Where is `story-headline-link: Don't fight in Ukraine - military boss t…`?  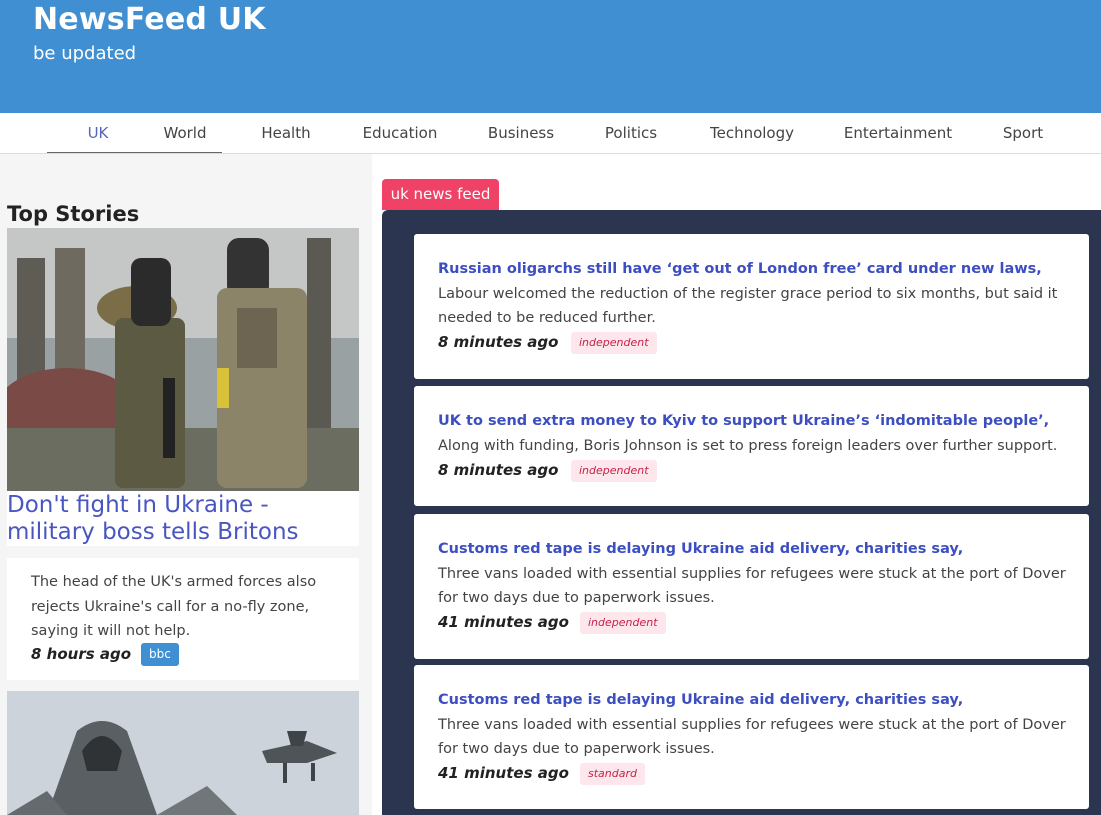 story-headline-link: Don't fight in Ukraine - military boss t… is located at coordinates (183, 519).